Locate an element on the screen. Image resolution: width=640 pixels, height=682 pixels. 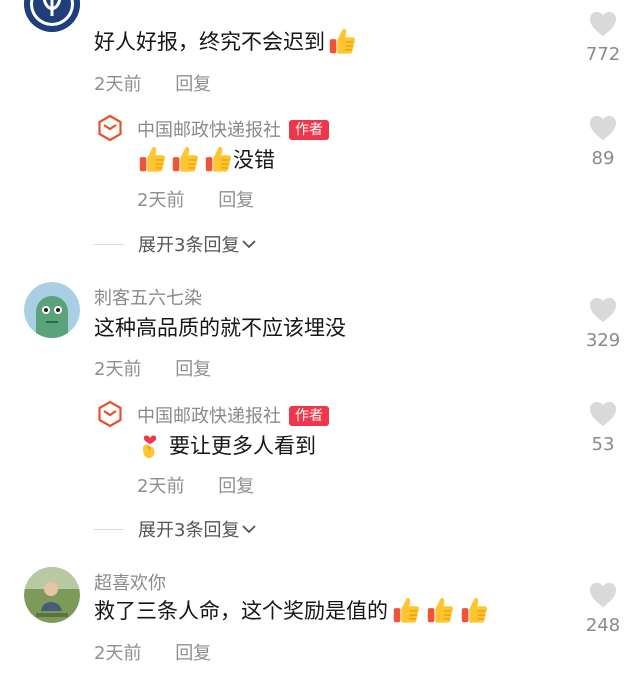
like-button: 53 is located at coordinates (603, 427).